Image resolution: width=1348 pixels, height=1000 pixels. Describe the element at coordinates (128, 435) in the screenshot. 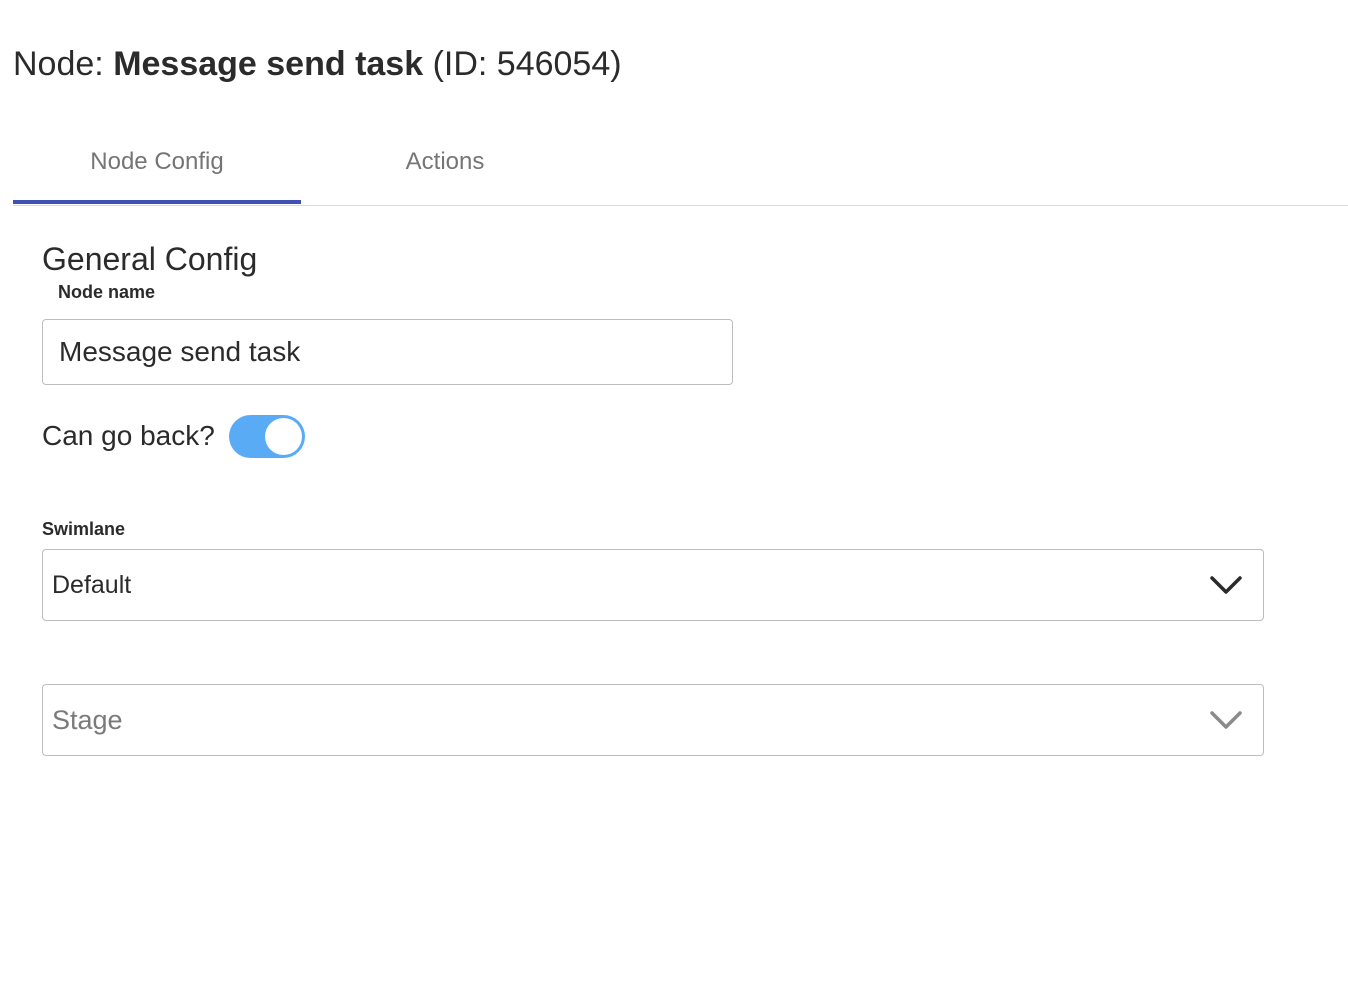

I see `can-go-back-label: Can go back?` at that location.